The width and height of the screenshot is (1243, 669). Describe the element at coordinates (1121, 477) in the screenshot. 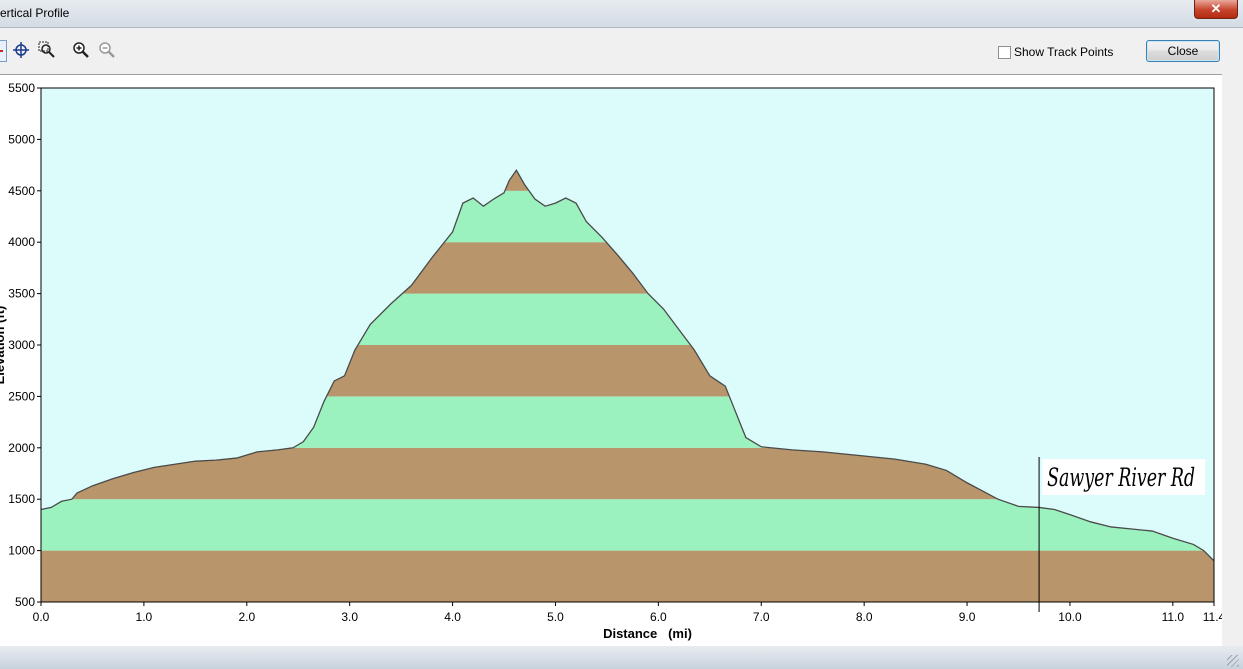

I see `annotation-label: Sawyer River Rd` at that location.